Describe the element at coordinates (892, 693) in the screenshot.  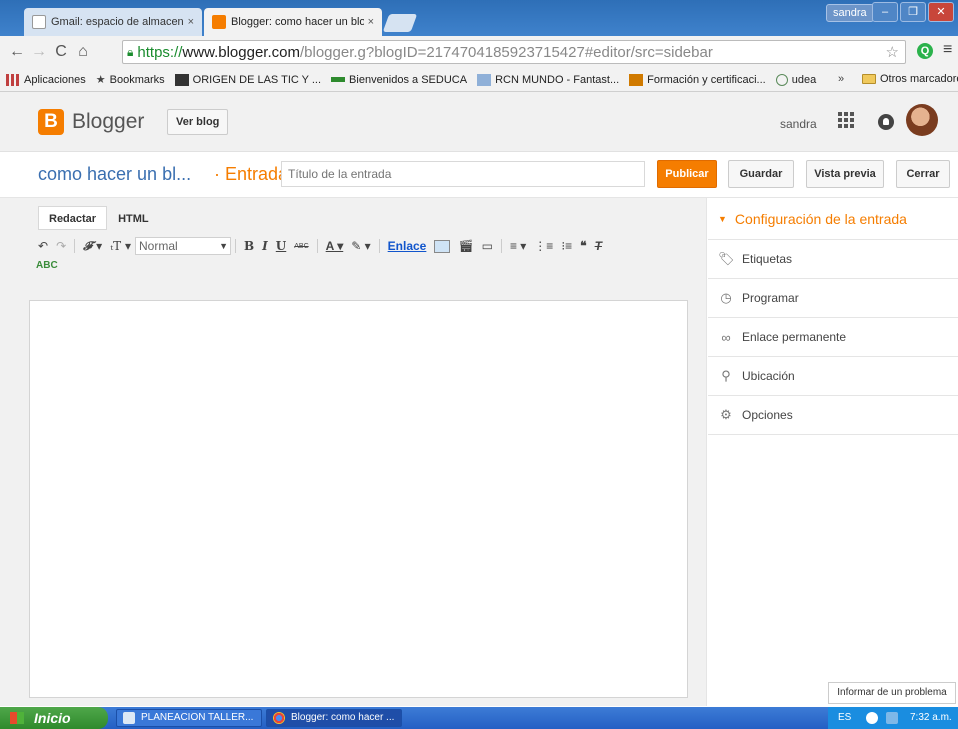
I see `report-problem-button: Informar de un problema` at that location.